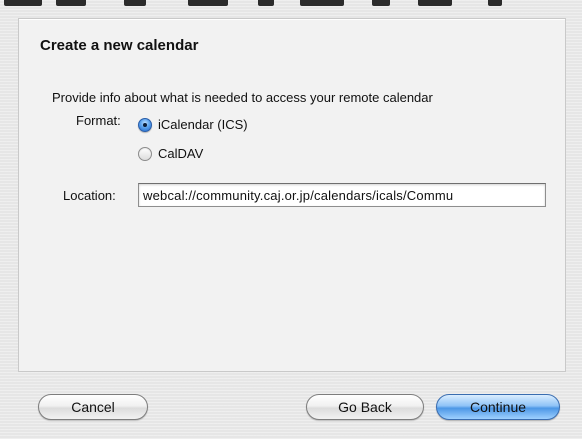  What do you see at coordinates (119, 45) in the screenshot?
I see `dialog-title: Create a new calendar` at bounding box center [119, 45].